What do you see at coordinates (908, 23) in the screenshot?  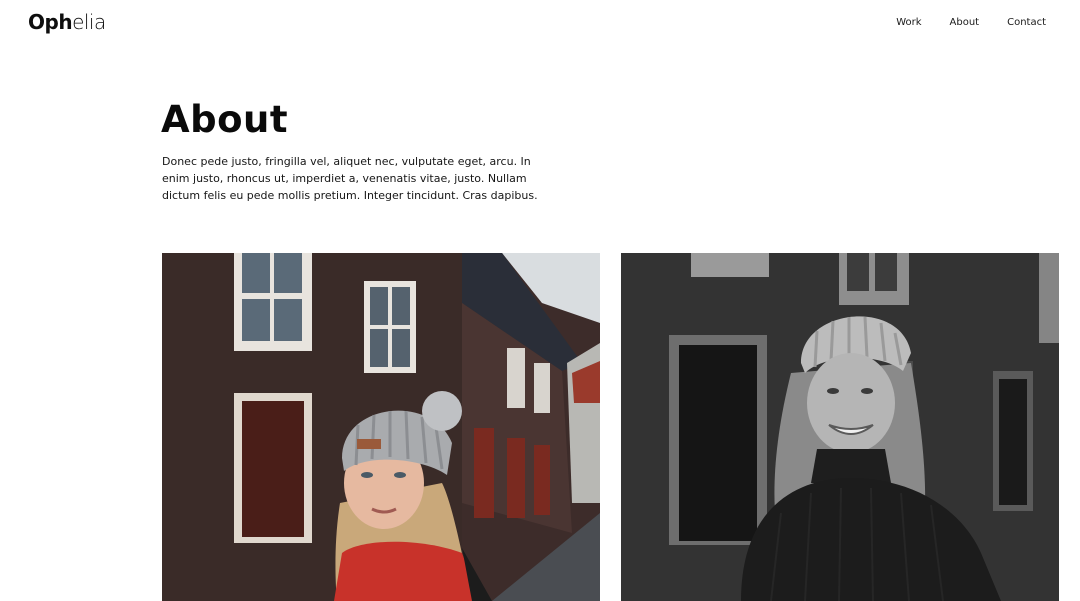 I see `nav-item-work: Work` at bounding box center [908, 23].